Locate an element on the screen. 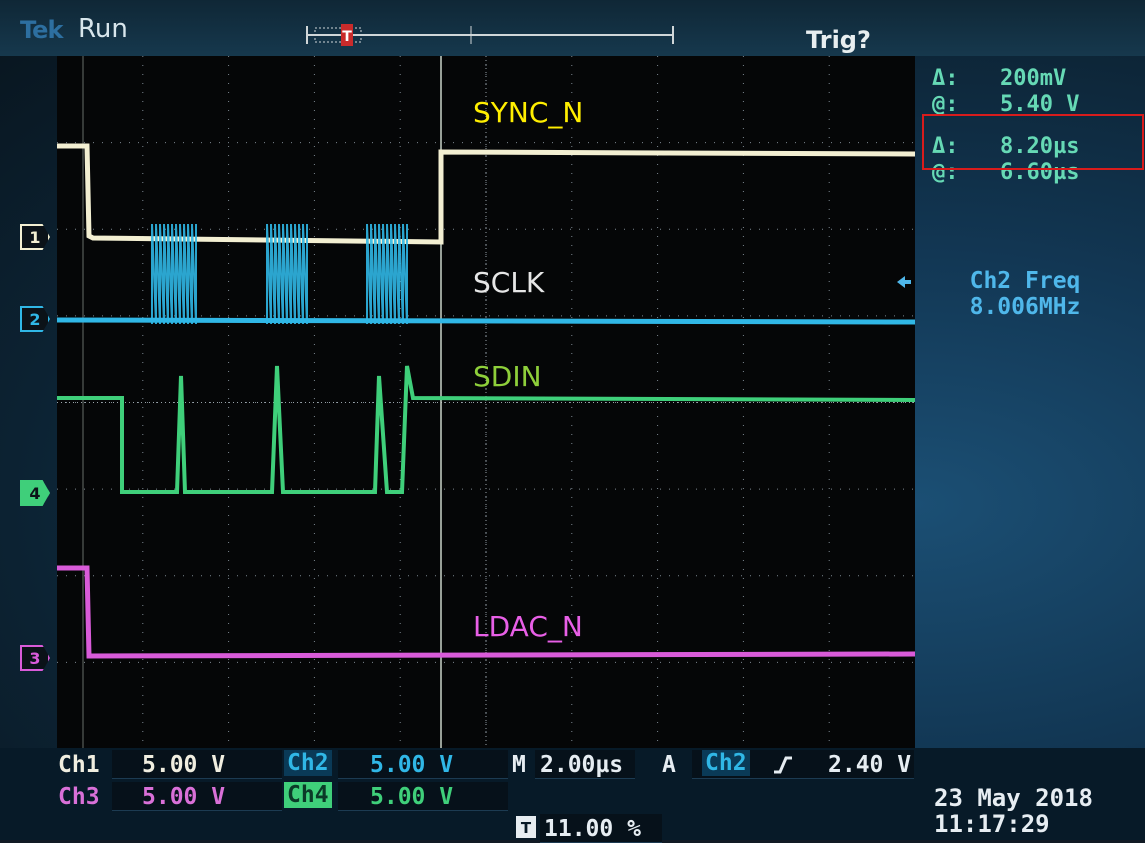 This screenshot has height=843, width=1145. ch3-ground-marker: 3 is located at coordinates (35, 658).